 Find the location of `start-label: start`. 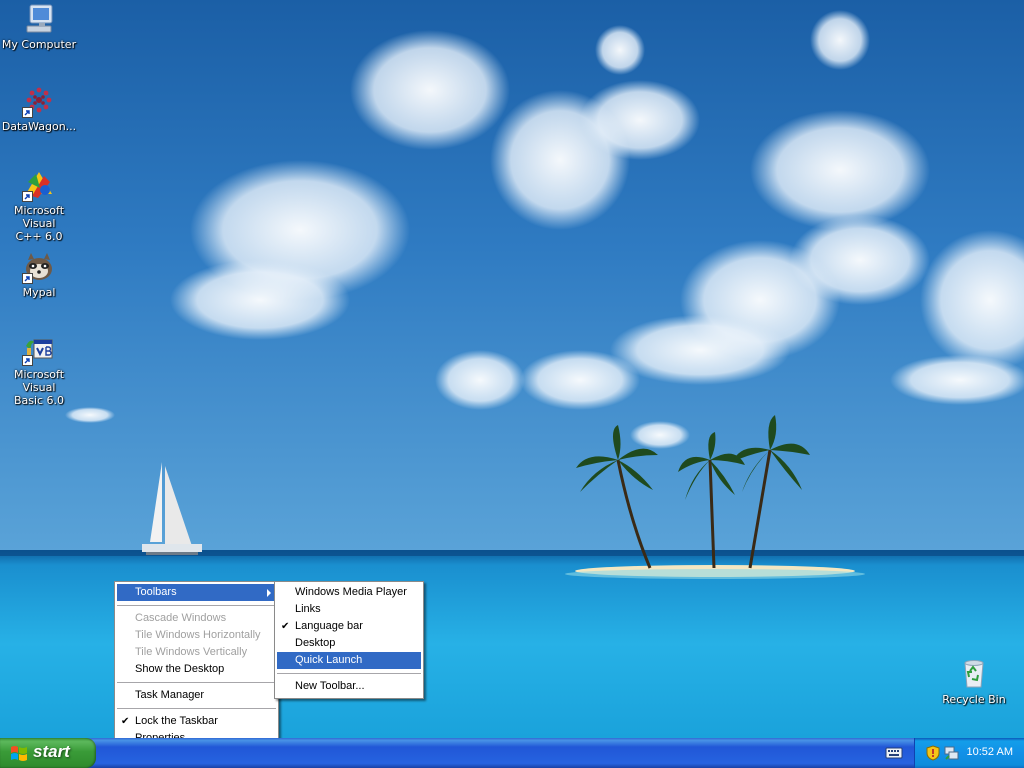

start-label: start is located at coordinates (51, 751).